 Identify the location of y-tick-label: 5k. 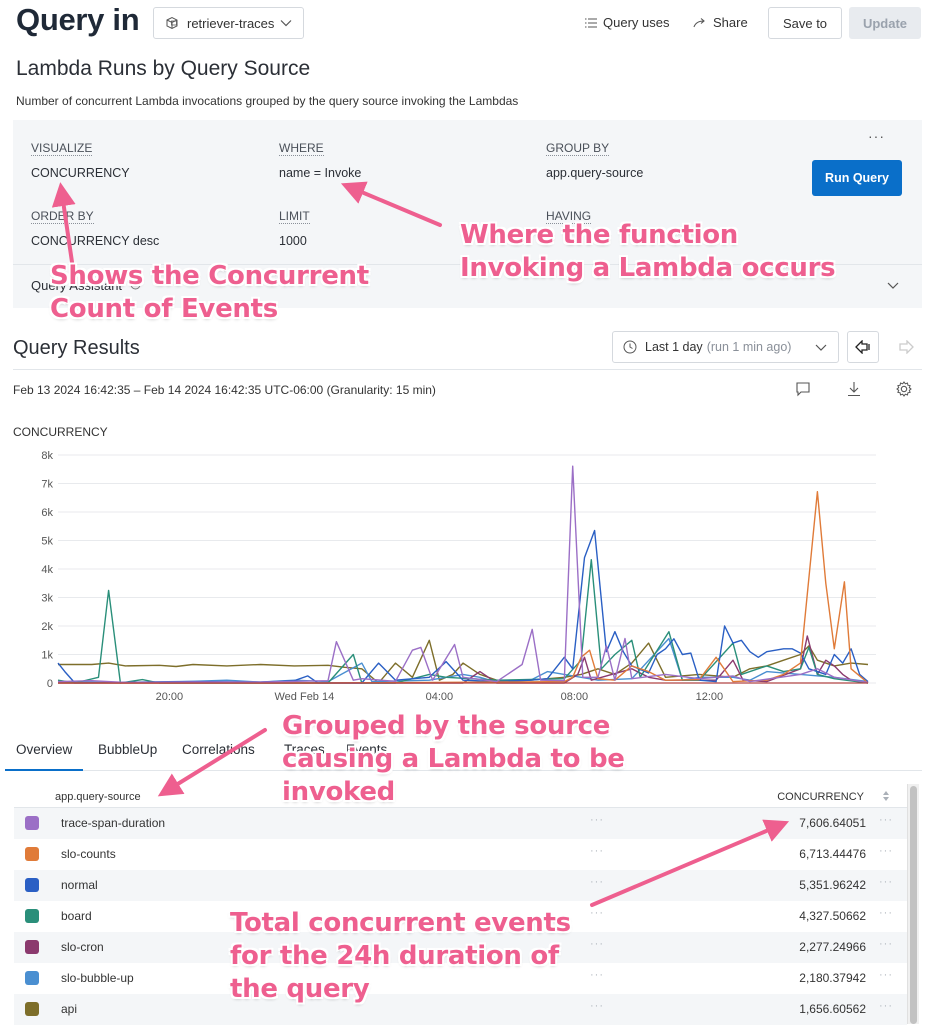
(47, 542).